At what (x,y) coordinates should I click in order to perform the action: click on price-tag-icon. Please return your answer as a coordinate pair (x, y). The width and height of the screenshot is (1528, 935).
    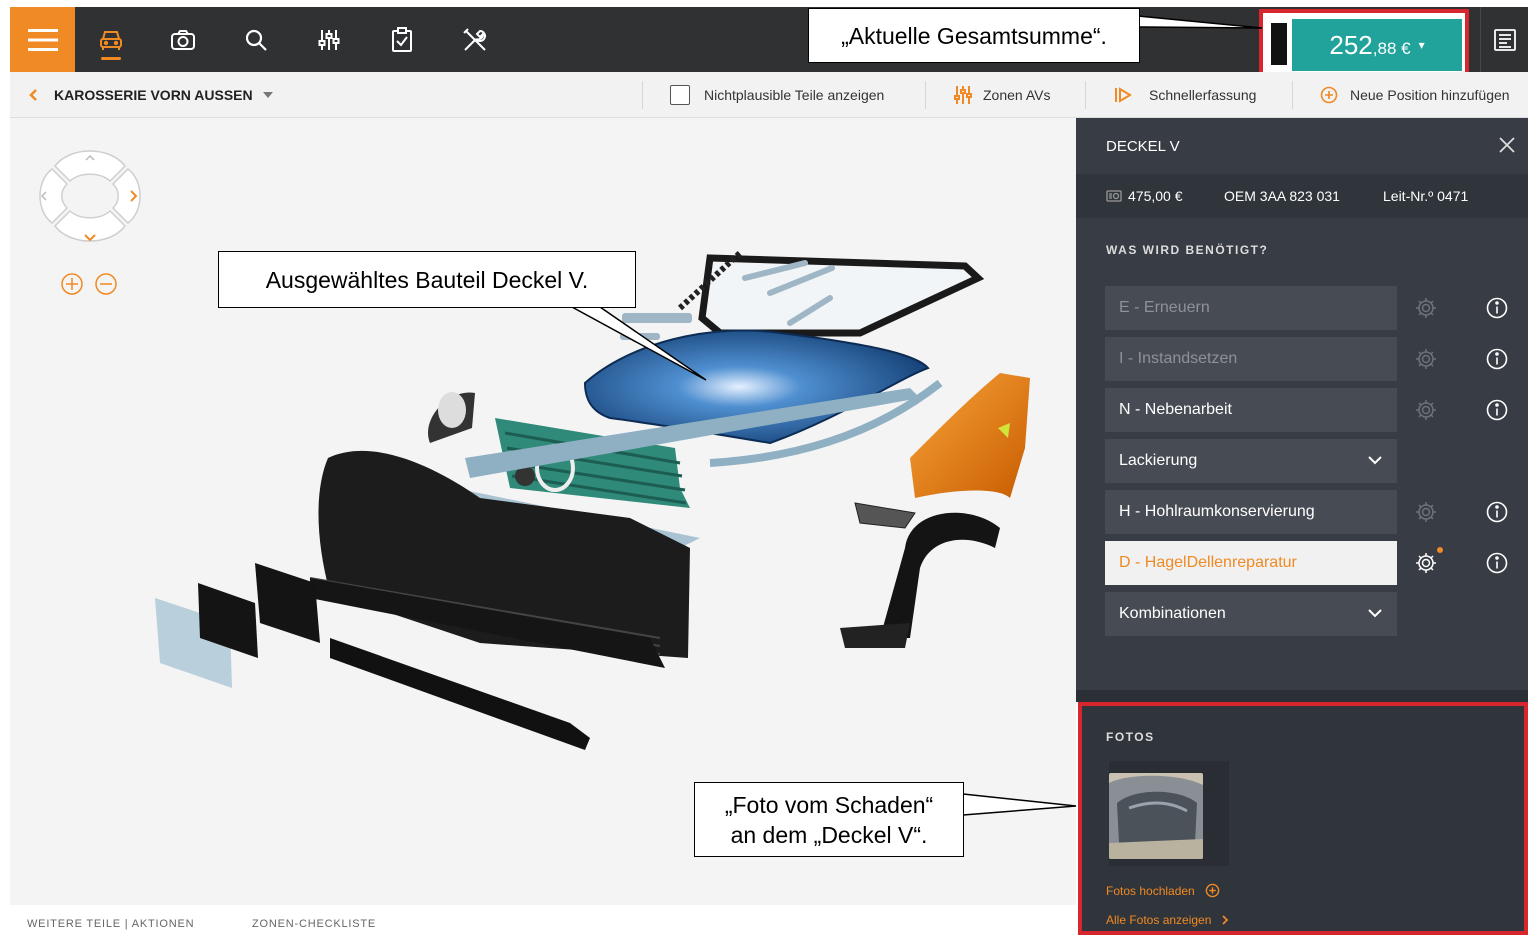
    Looking at the image, I should click on (1114, 196).